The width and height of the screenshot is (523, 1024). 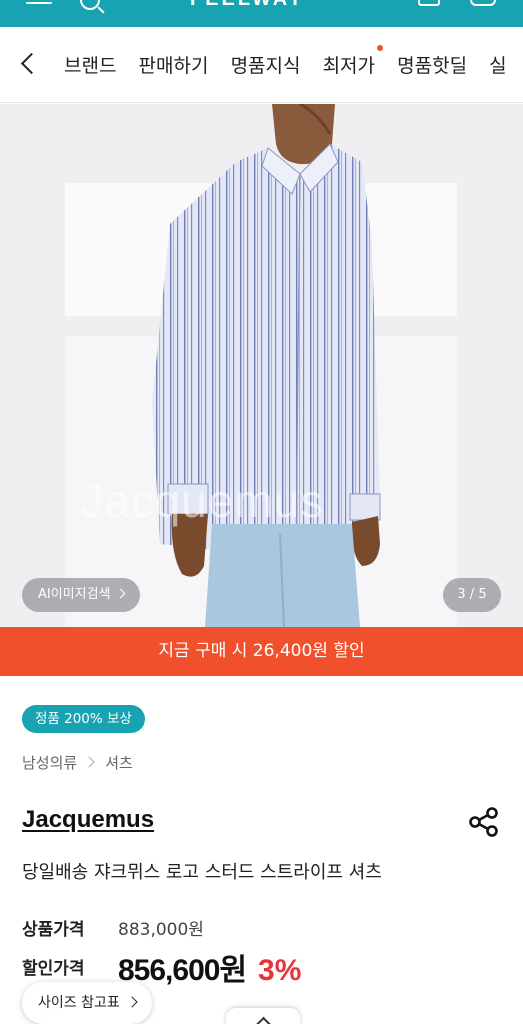 I want to click on image-counter: 3 / 5, so click(x=472, y=595).